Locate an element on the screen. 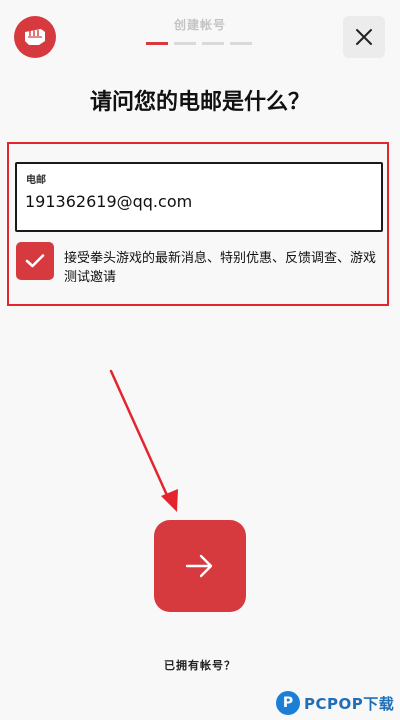 Image resolution: width=400 pixels, height=720 pixels. checkmark-icon is located at coordinates (35, 261).